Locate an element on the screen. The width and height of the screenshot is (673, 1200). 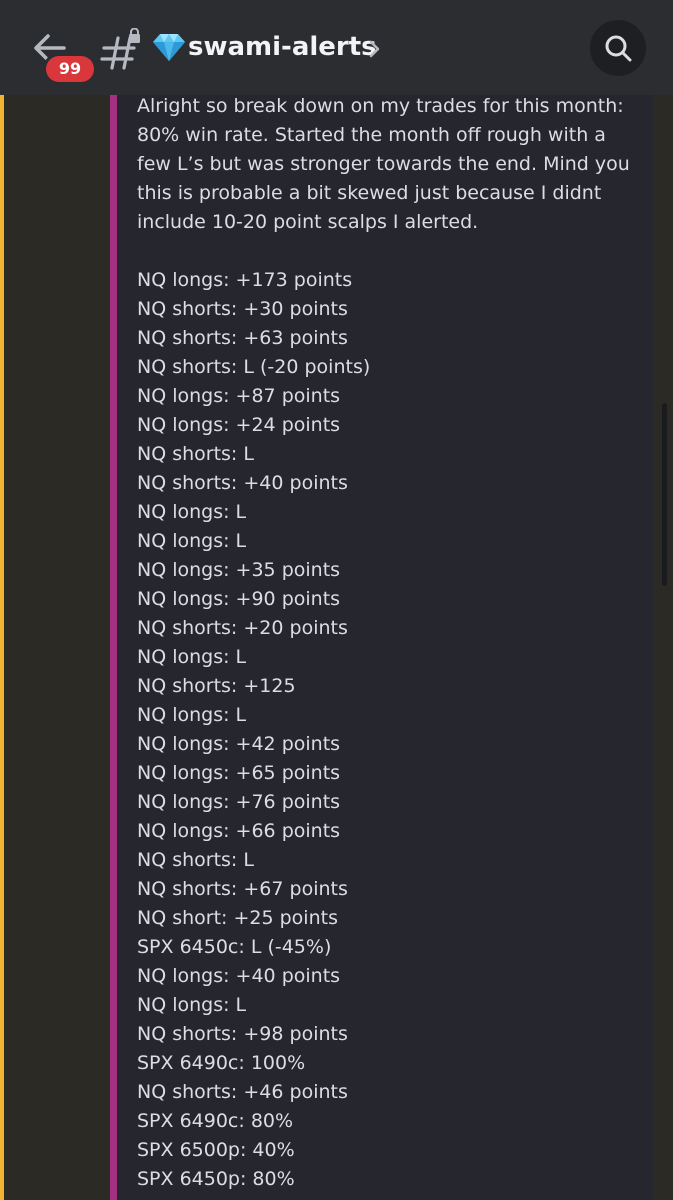
trade-line: NQ longs: +90 points is located at coordinates (239, 599).